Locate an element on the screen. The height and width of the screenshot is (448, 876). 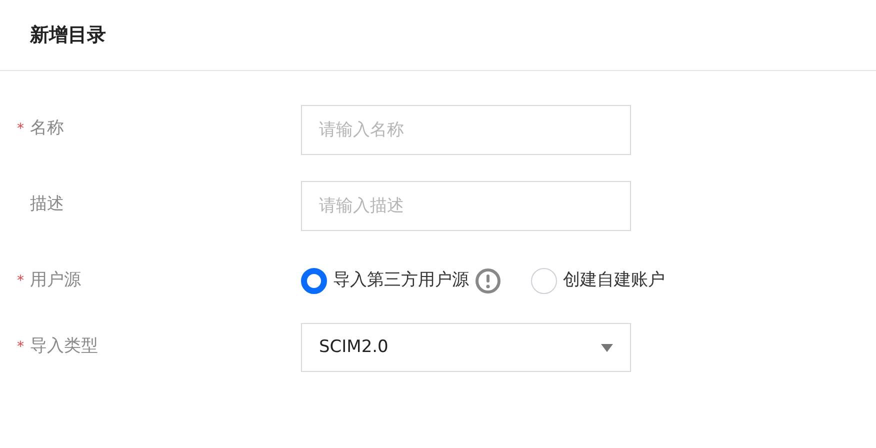
input-field: 请输入描述 is located at coordinates (466, 206).